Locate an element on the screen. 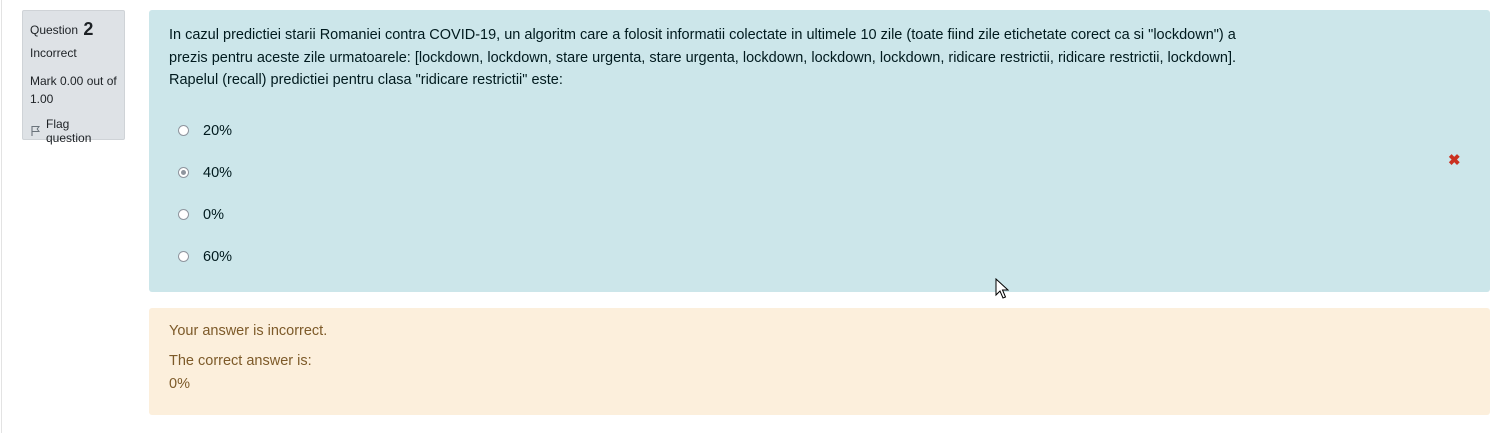 The width and height of the screenshot is (1505, 433). answer-option: 40% is located at coordinates (819, 173).